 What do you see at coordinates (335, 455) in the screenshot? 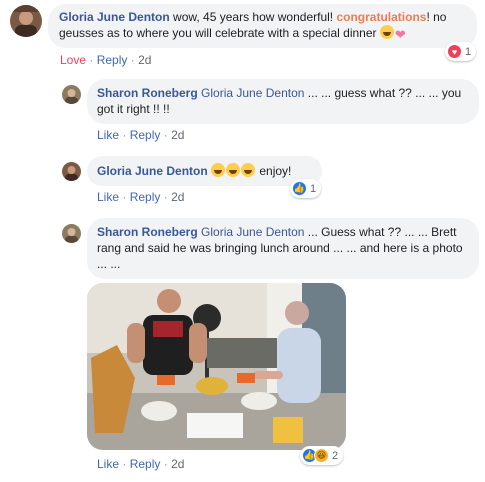
I see `reaction-count: 2` at bounding box center [335, 455].